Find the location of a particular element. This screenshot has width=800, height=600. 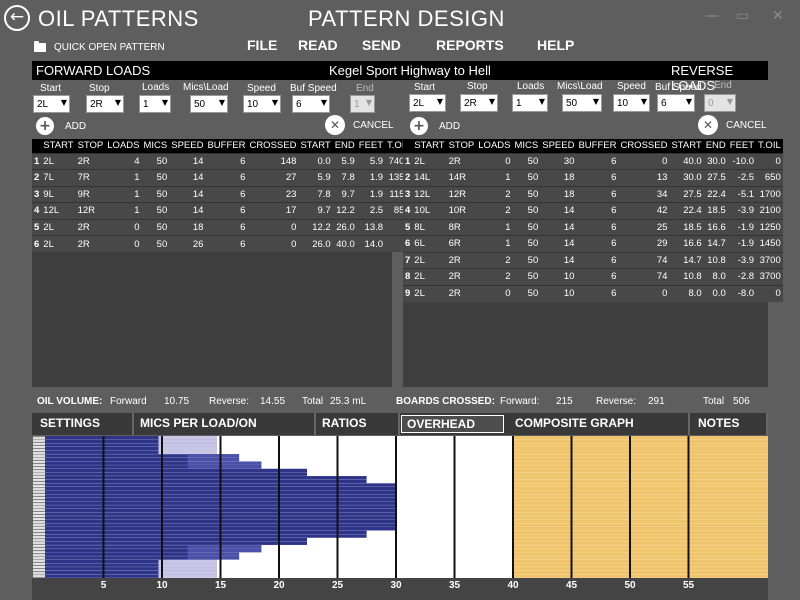

fwd-stop-select: 2R ▼ is located at coordinates (105, 104).